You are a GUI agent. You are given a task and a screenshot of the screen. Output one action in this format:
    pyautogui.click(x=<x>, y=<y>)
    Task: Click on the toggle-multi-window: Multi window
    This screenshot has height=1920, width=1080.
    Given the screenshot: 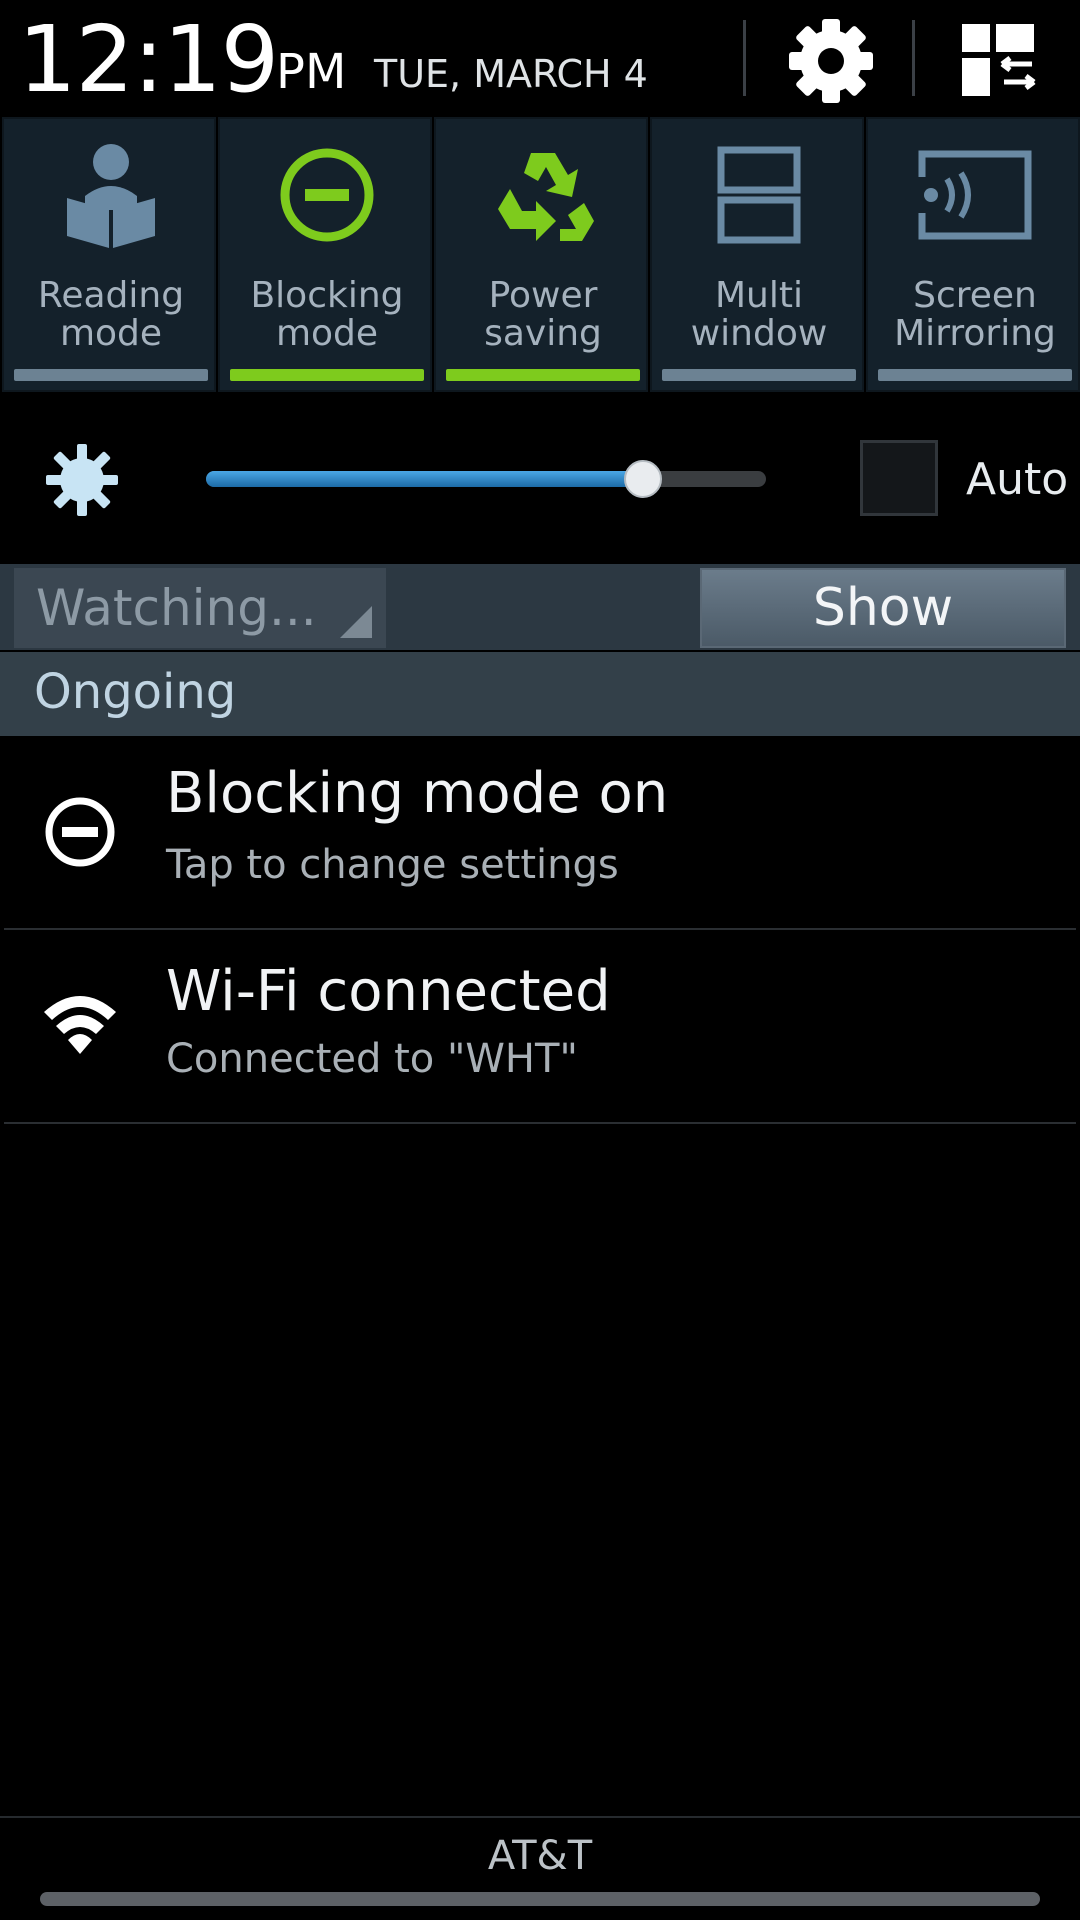 What is the action you would take?
    pyautogui.click(x=757, y=254)
    